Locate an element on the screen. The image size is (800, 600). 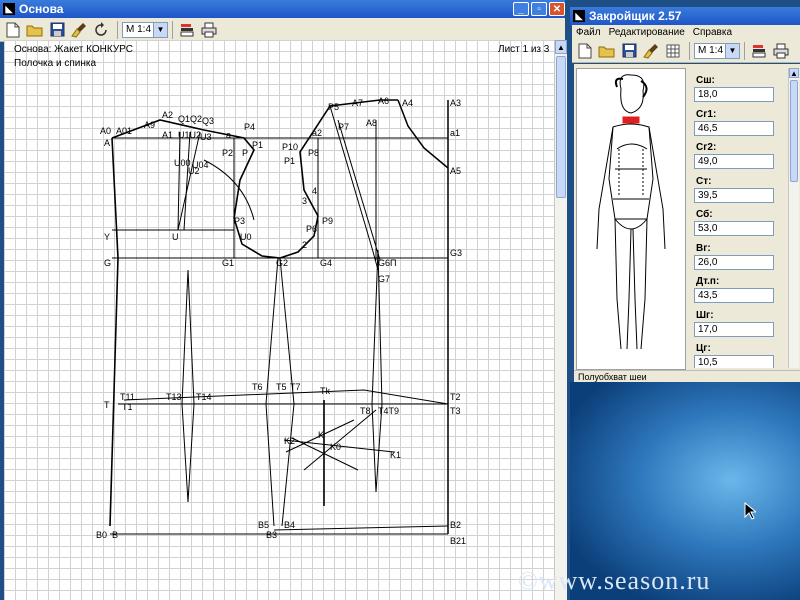
label-G2: G2 is located at coordinates (282, 263).